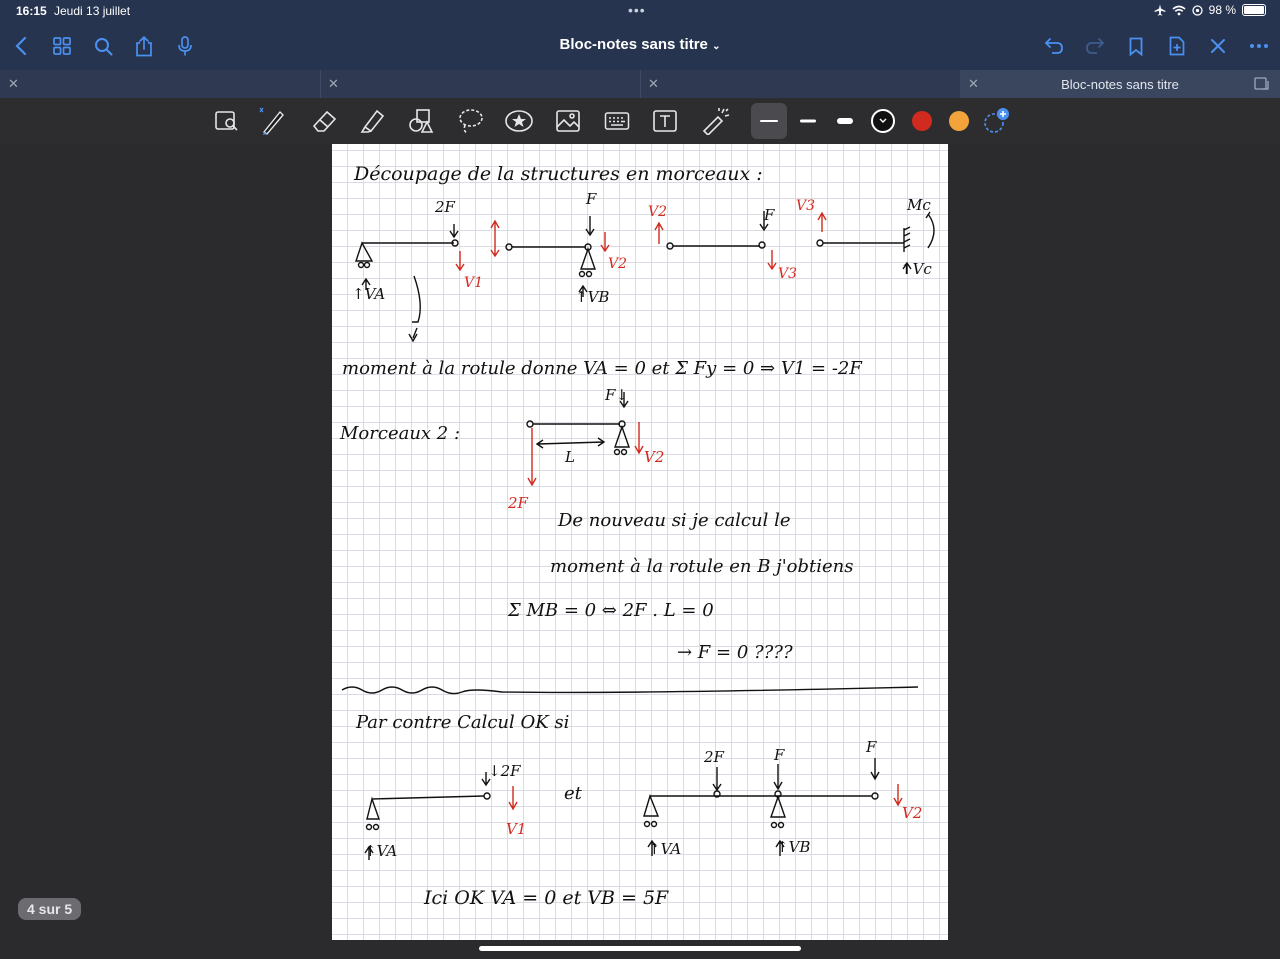 Image resolution: width=1280 pixels, height=959 pixels. I want to click on laser-pointer-icon, so click(715, 121).